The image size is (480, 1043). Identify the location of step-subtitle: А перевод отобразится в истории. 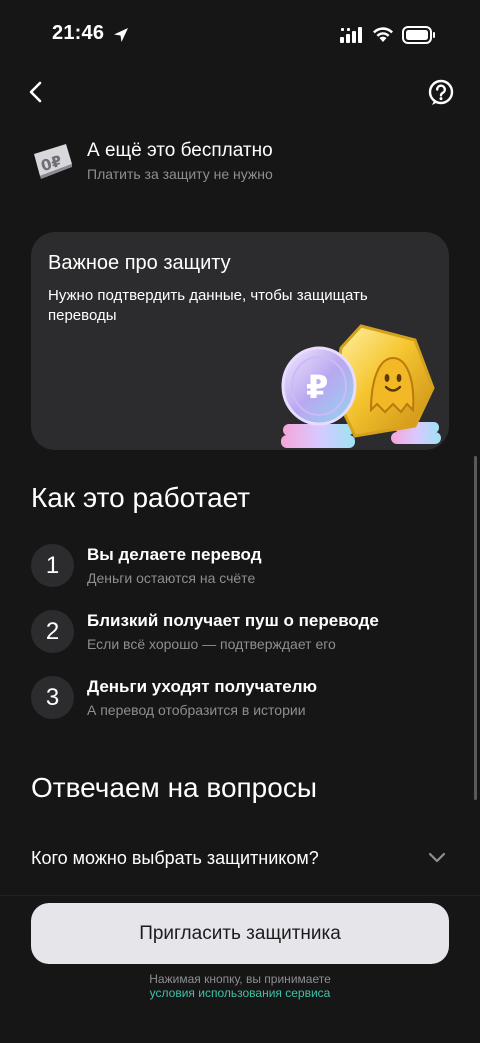
(196, 710).